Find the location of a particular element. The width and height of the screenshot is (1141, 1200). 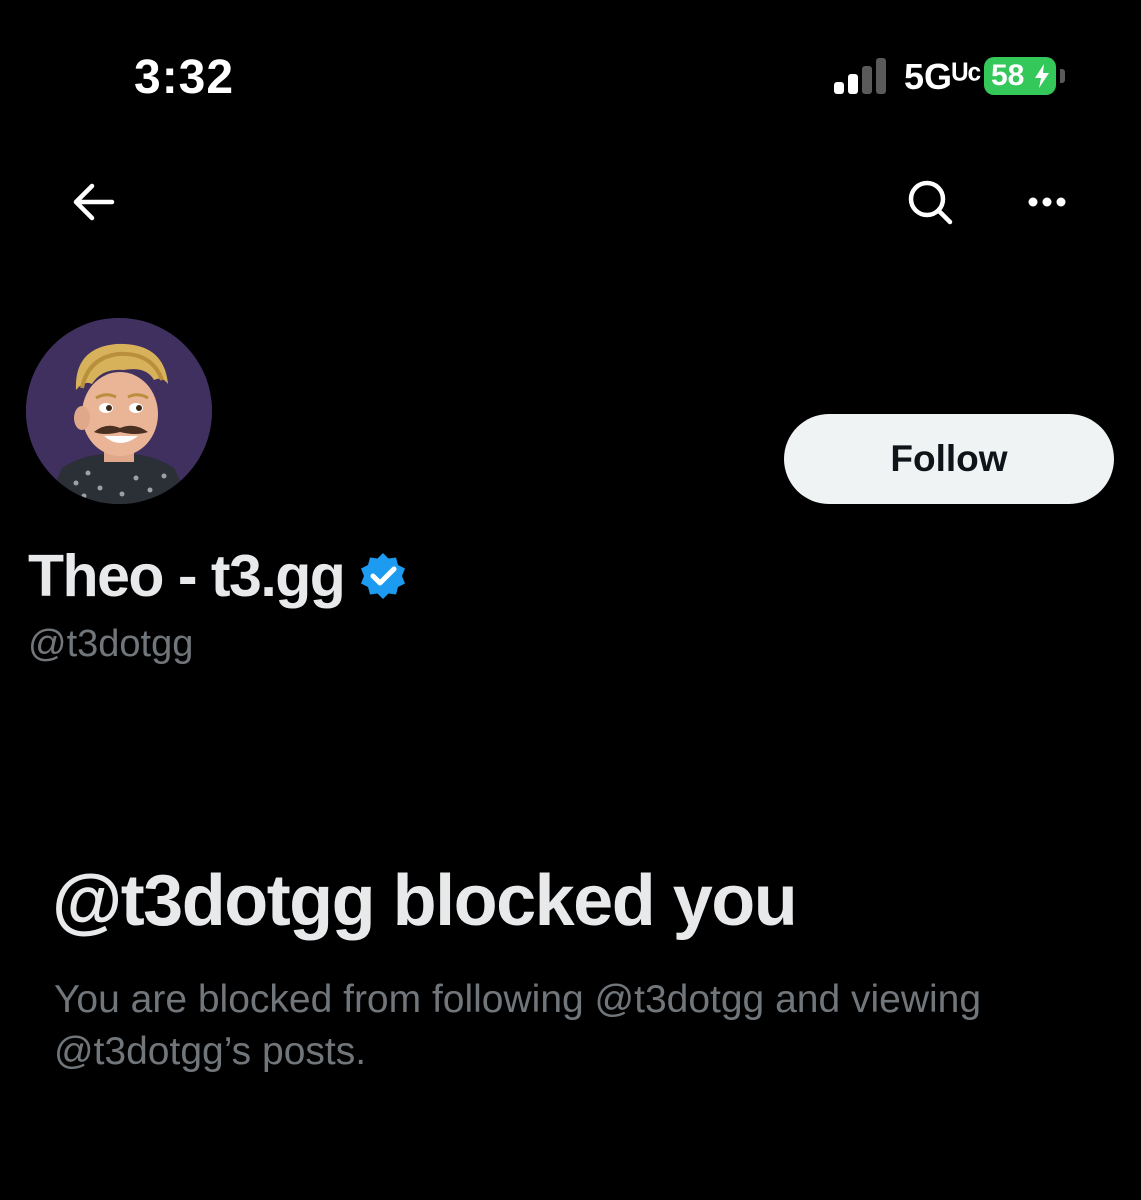

back-button is located at coordinates (94, 202).